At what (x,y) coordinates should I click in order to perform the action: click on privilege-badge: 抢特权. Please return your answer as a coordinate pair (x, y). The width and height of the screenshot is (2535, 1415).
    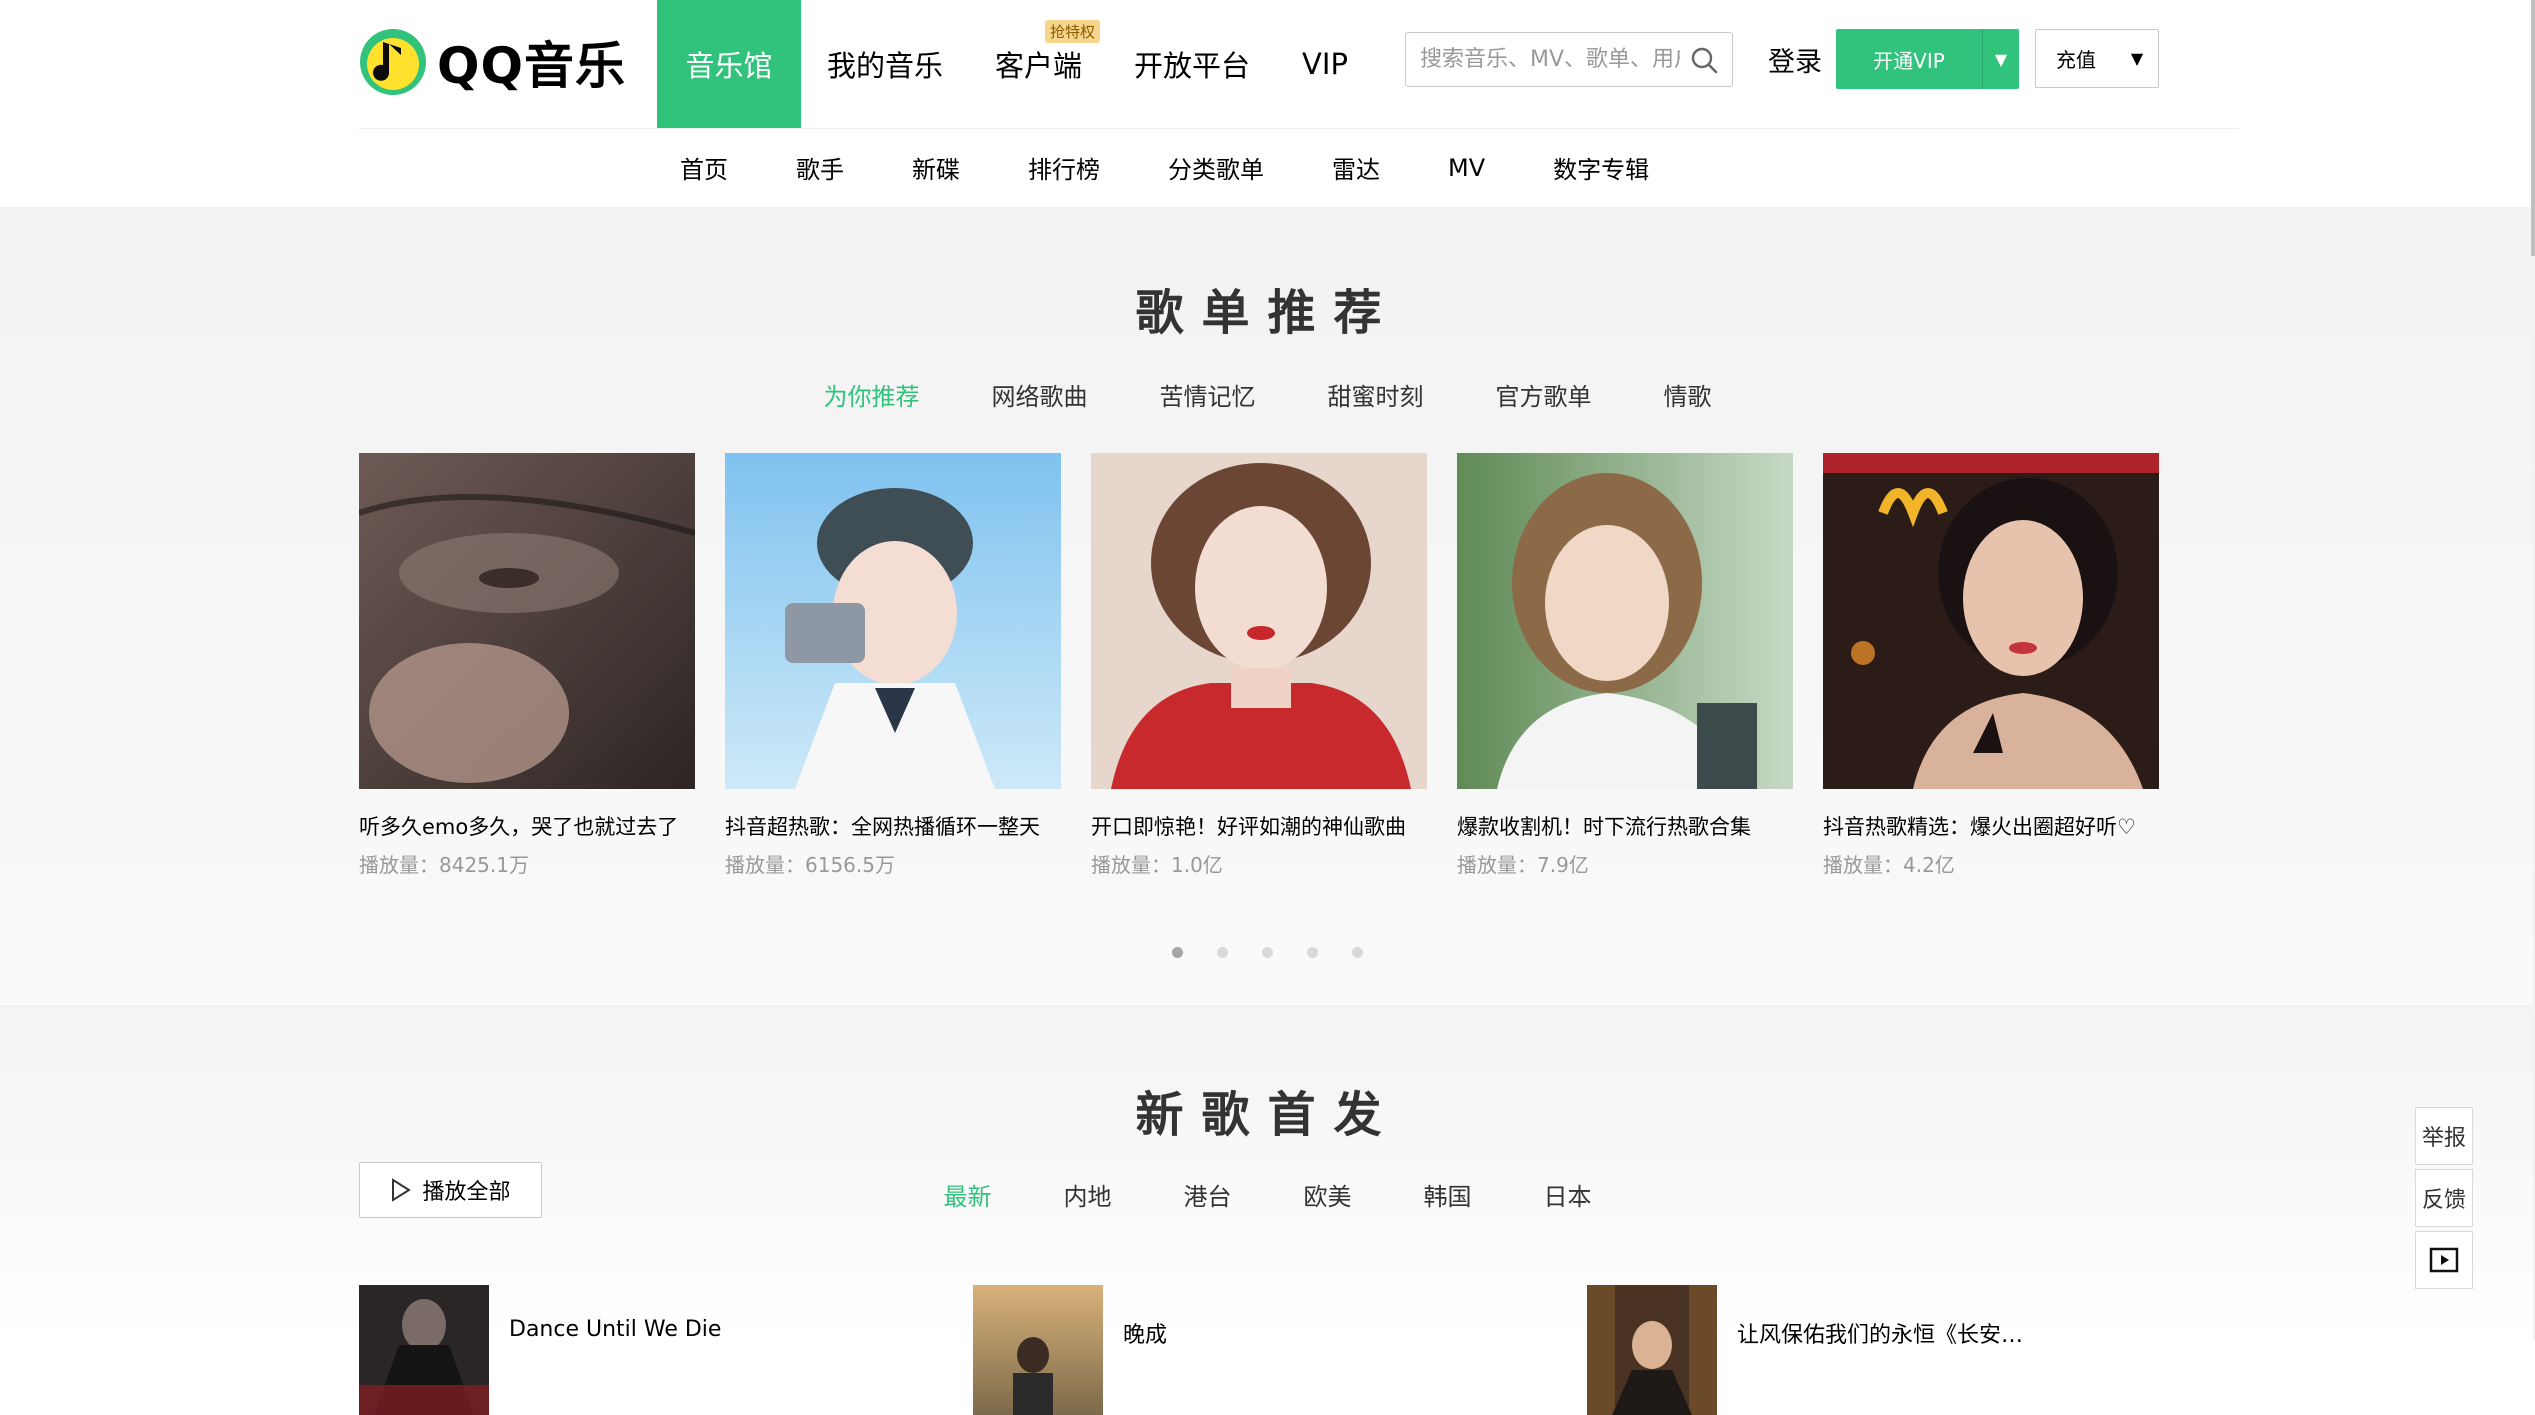
    Looking at the image, I should click on (1073, 31).